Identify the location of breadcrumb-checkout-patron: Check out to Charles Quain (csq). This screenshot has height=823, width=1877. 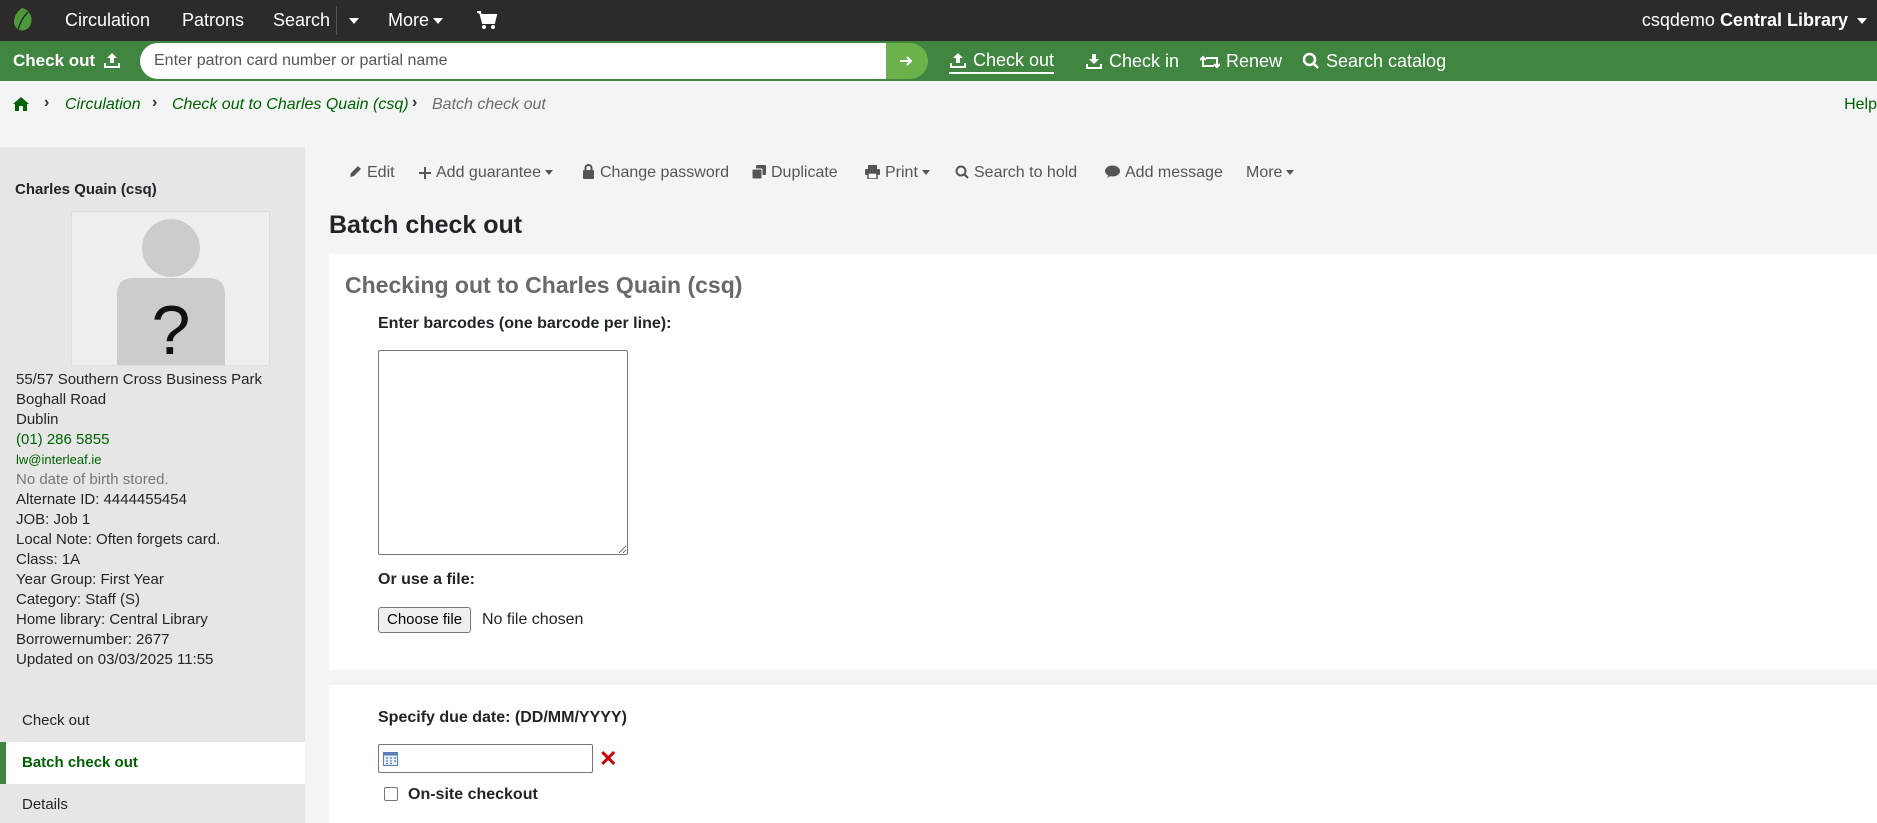
(290, 105).